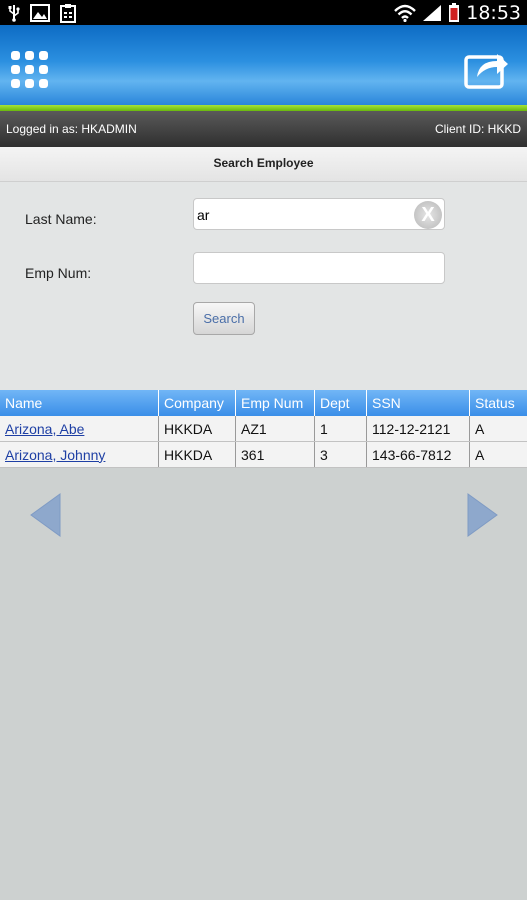 The height and width of the screenshot is (900, 527). Describe the element at coordinates (418, 429) in the screenshot. I see `ssn-cell: 112-12-2121` at that location.